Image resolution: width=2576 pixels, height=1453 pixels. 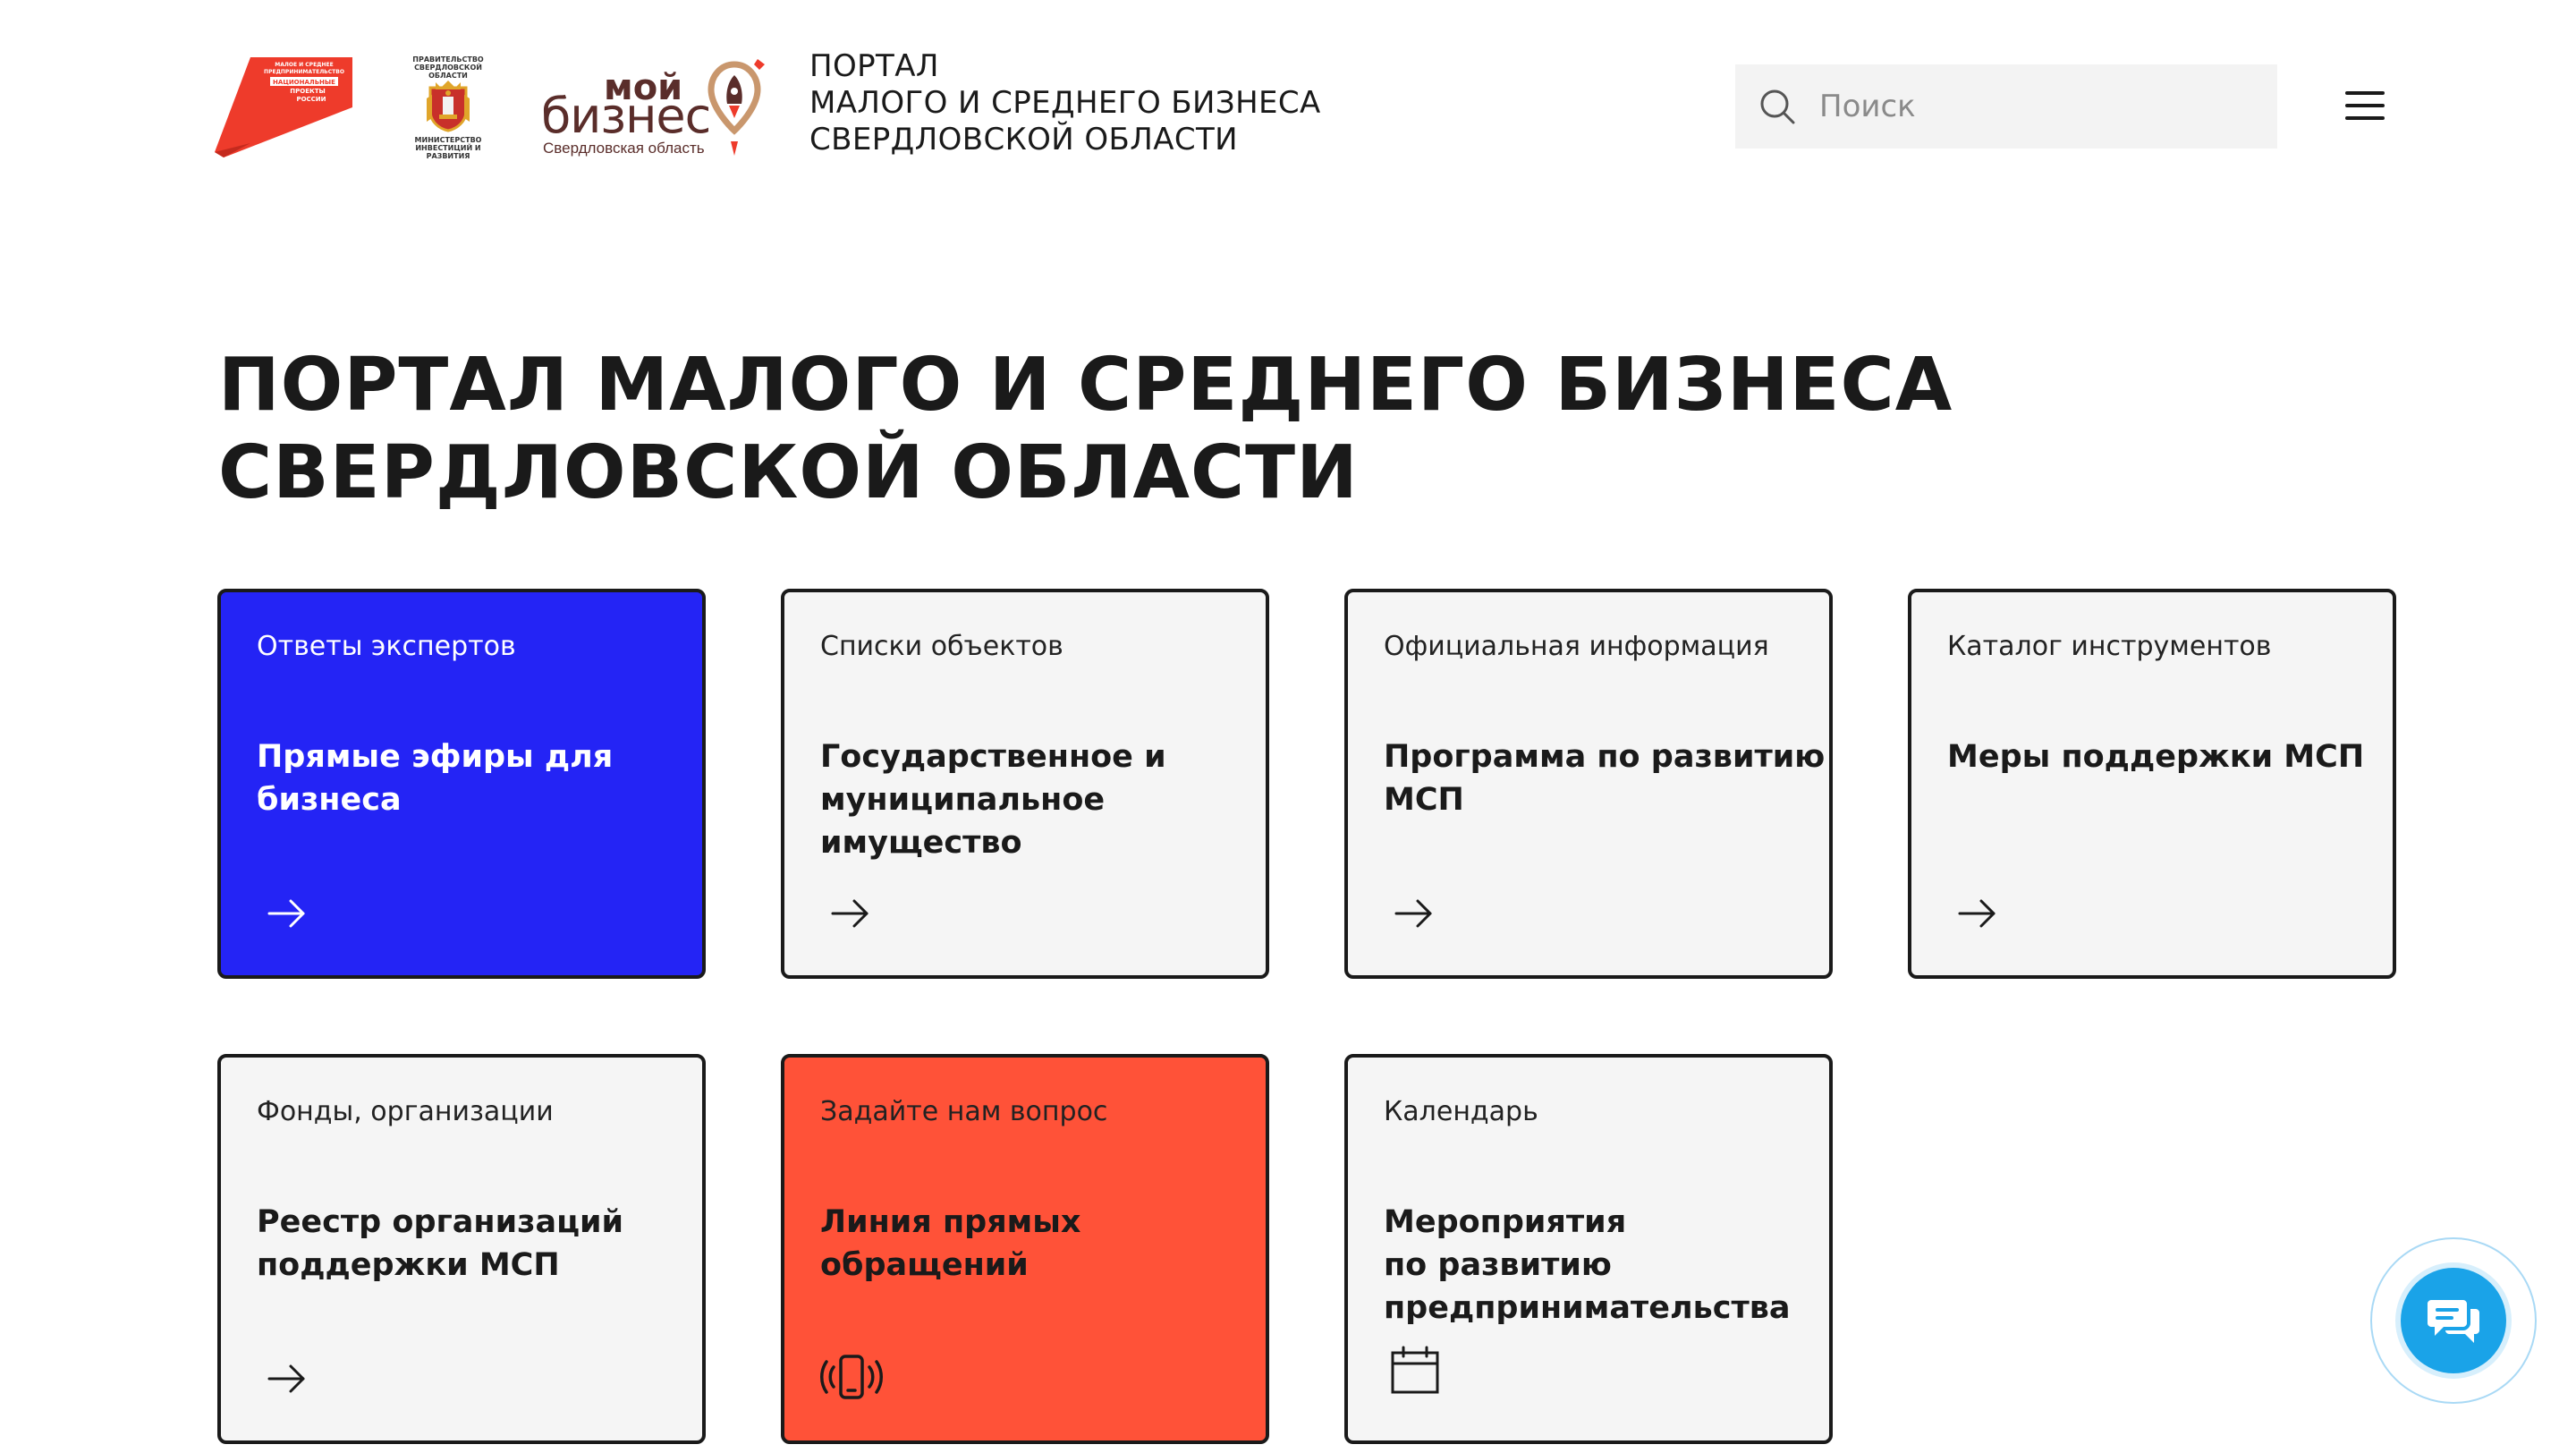 I want to click on card-title-line: Реестр организаций, so click(x=440, y=1222).